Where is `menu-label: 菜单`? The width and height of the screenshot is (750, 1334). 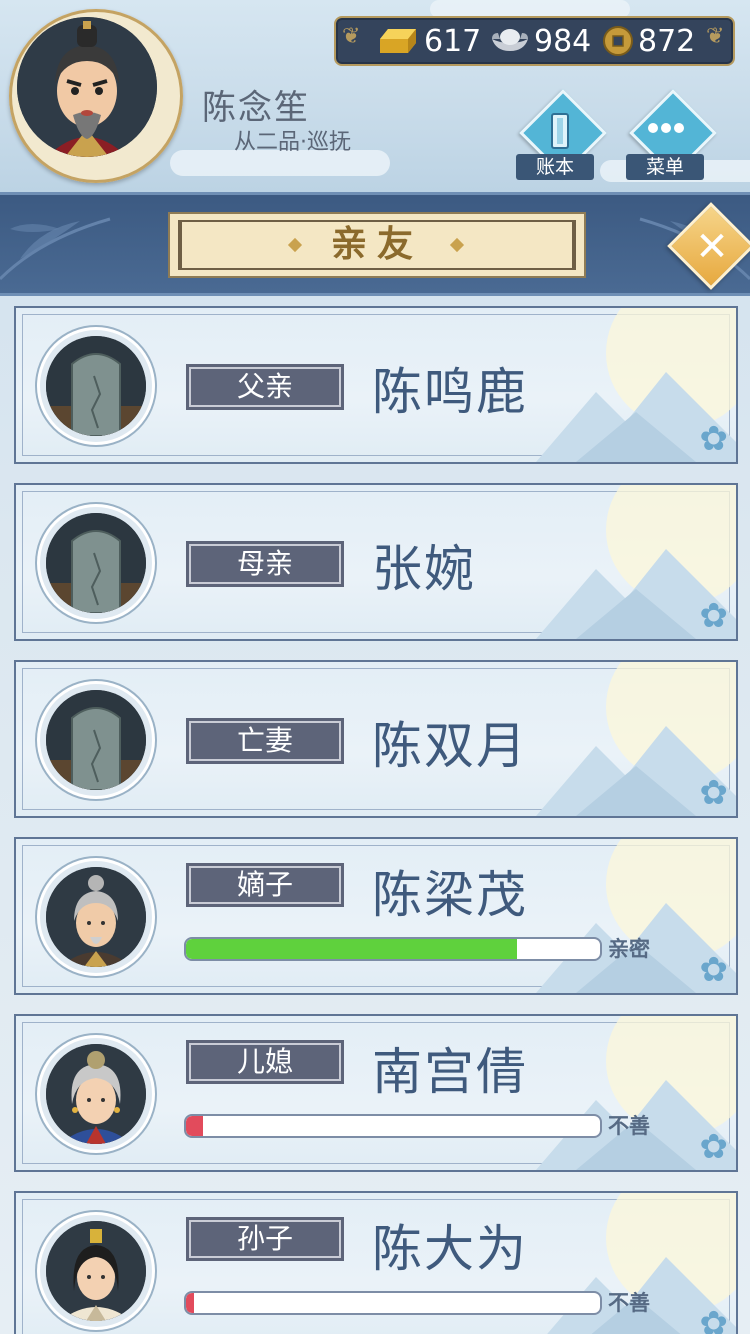 menu-label: 菜单 is located at coordinates (665, 167).